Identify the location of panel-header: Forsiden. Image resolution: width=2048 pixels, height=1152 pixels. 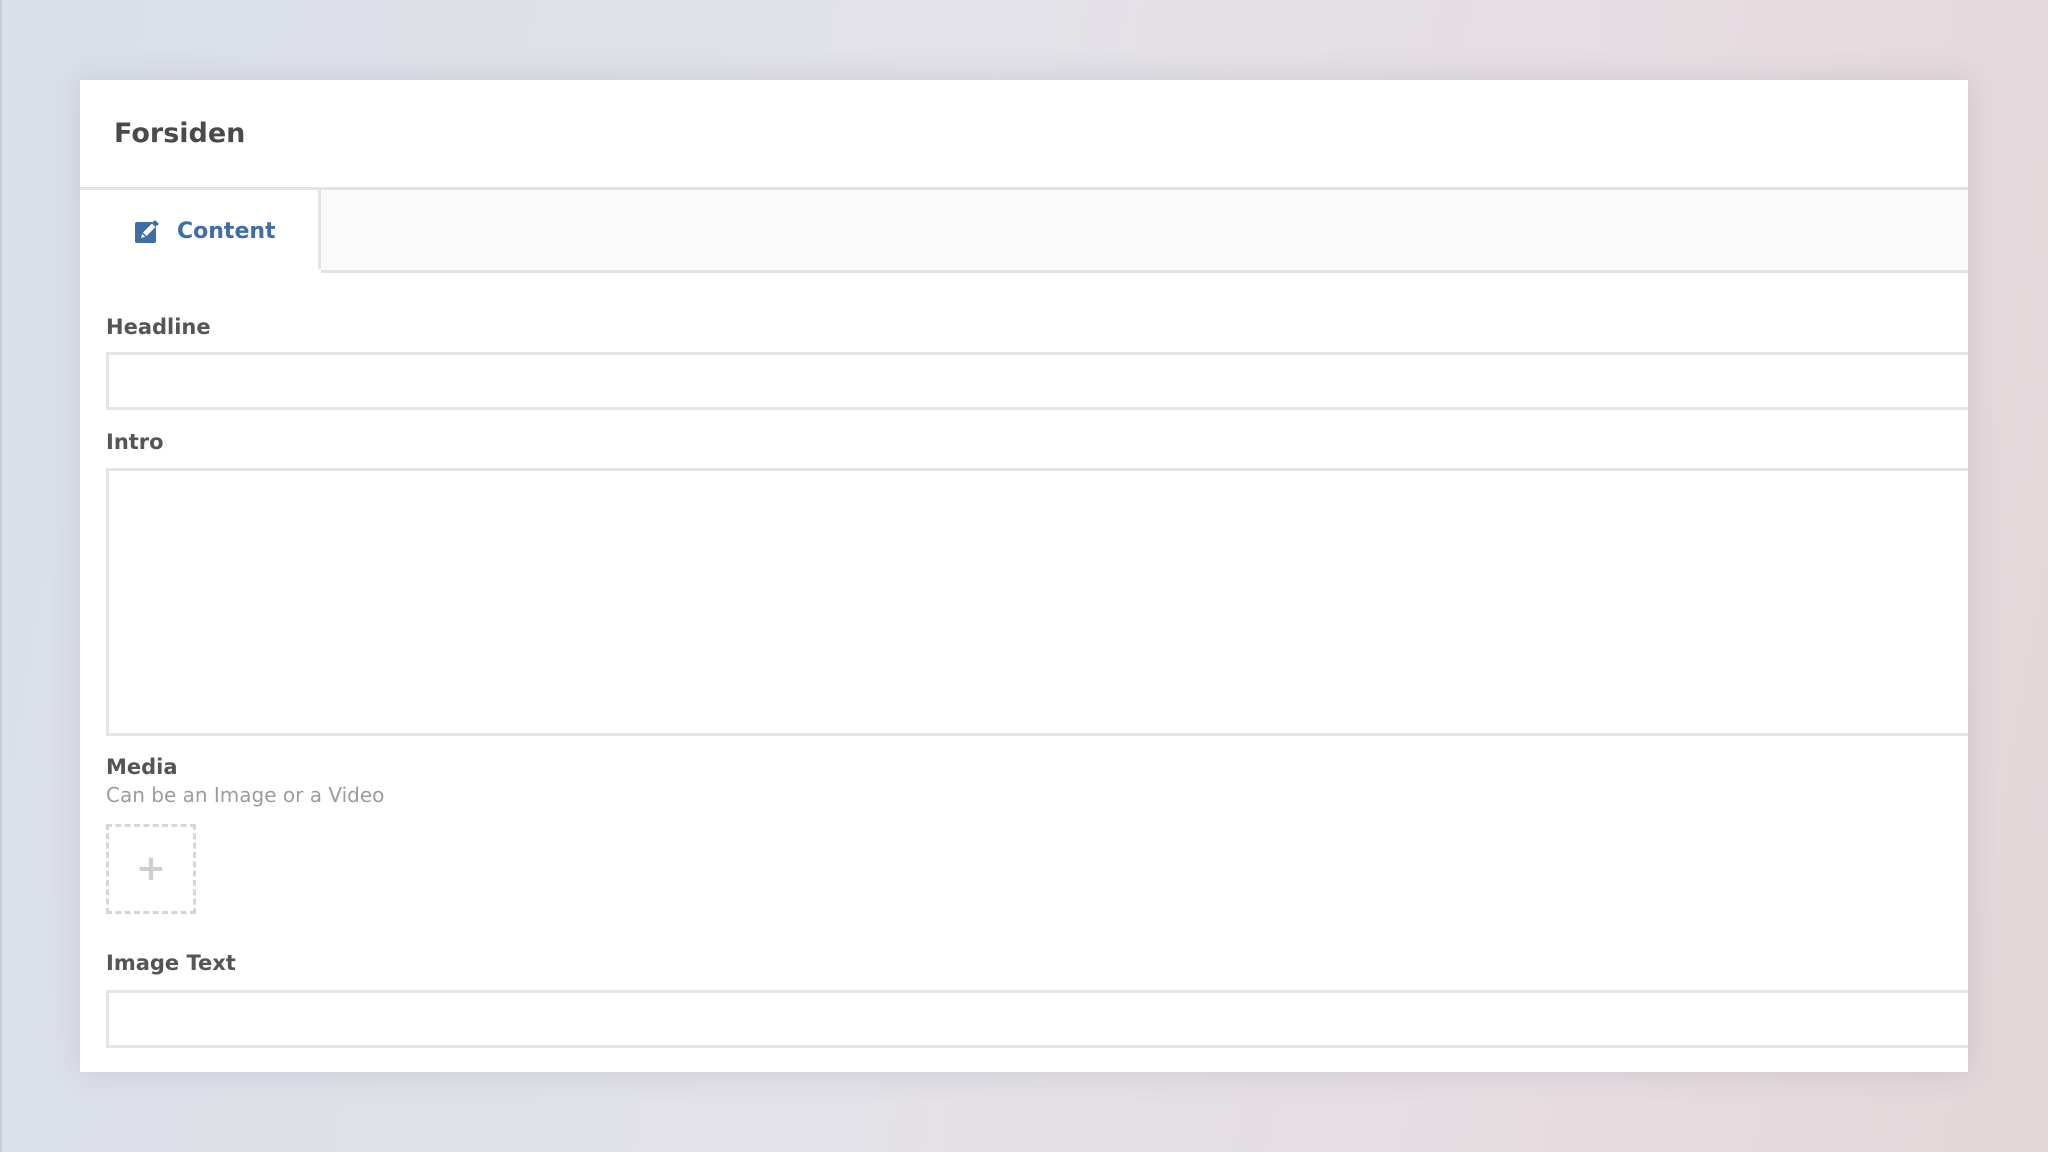
(1024, 135).